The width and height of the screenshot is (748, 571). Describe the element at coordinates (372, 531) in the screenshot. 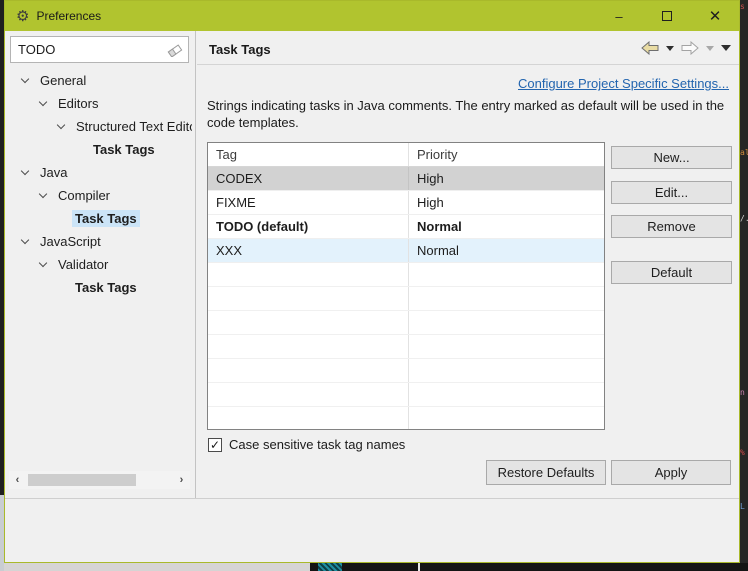

I see `dialog-footer: ? Apply and Close Cancel` at that location.